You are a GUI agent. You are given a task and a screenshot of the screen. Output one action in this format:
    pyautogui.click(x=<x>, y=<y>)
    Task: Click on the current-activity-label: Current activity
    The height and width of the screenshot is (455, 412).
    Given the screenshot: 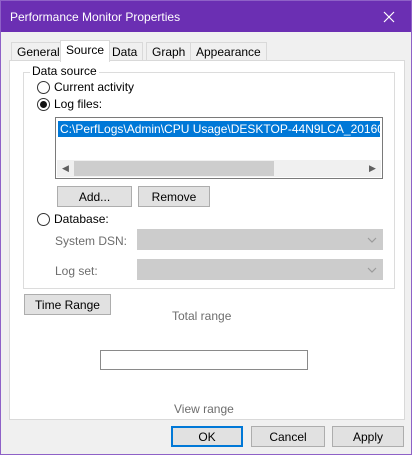 What is the action you would take?
    pyautogui.click(x=94, y=87)
    